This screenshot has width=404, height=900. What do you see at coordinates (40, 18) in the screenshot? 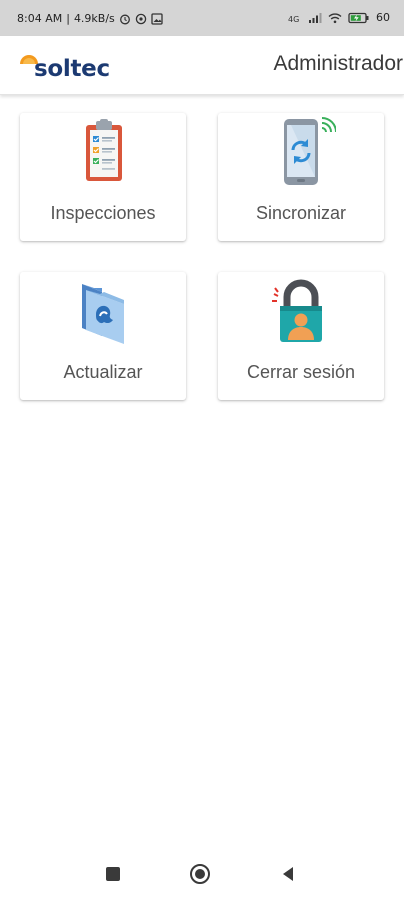
I see `status-time: 8:04 AM` at bounding box center [40, 18].